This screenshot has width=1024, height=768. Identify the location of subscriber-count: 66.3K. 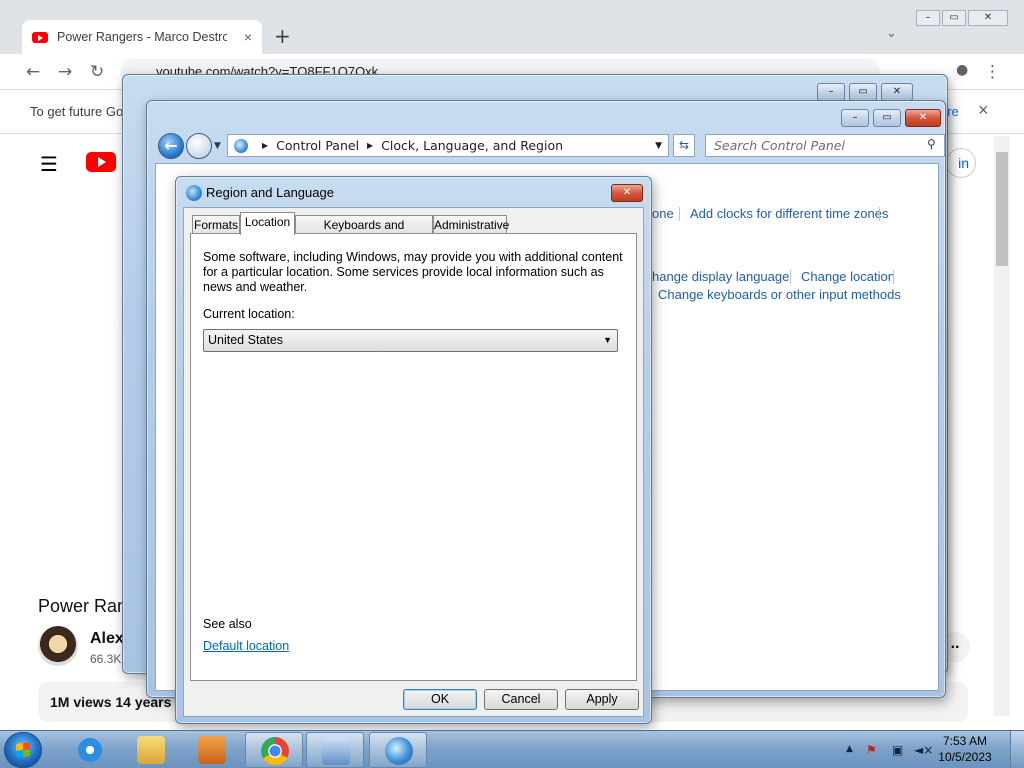
(106, 659).